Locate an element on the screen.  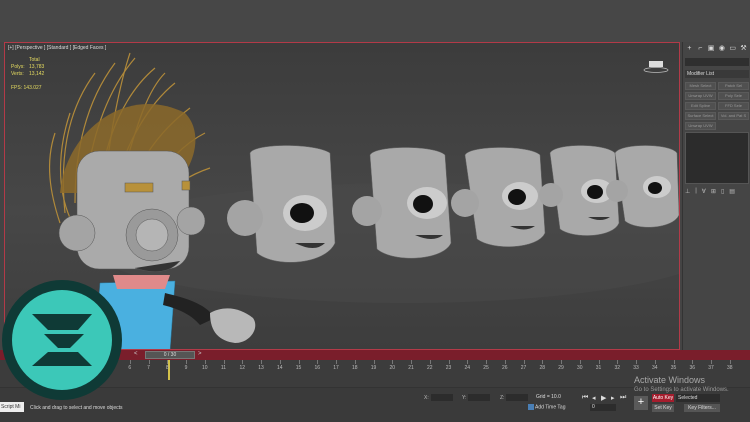
ruler-tick-label: 31 is located at coordinates (598, 368).